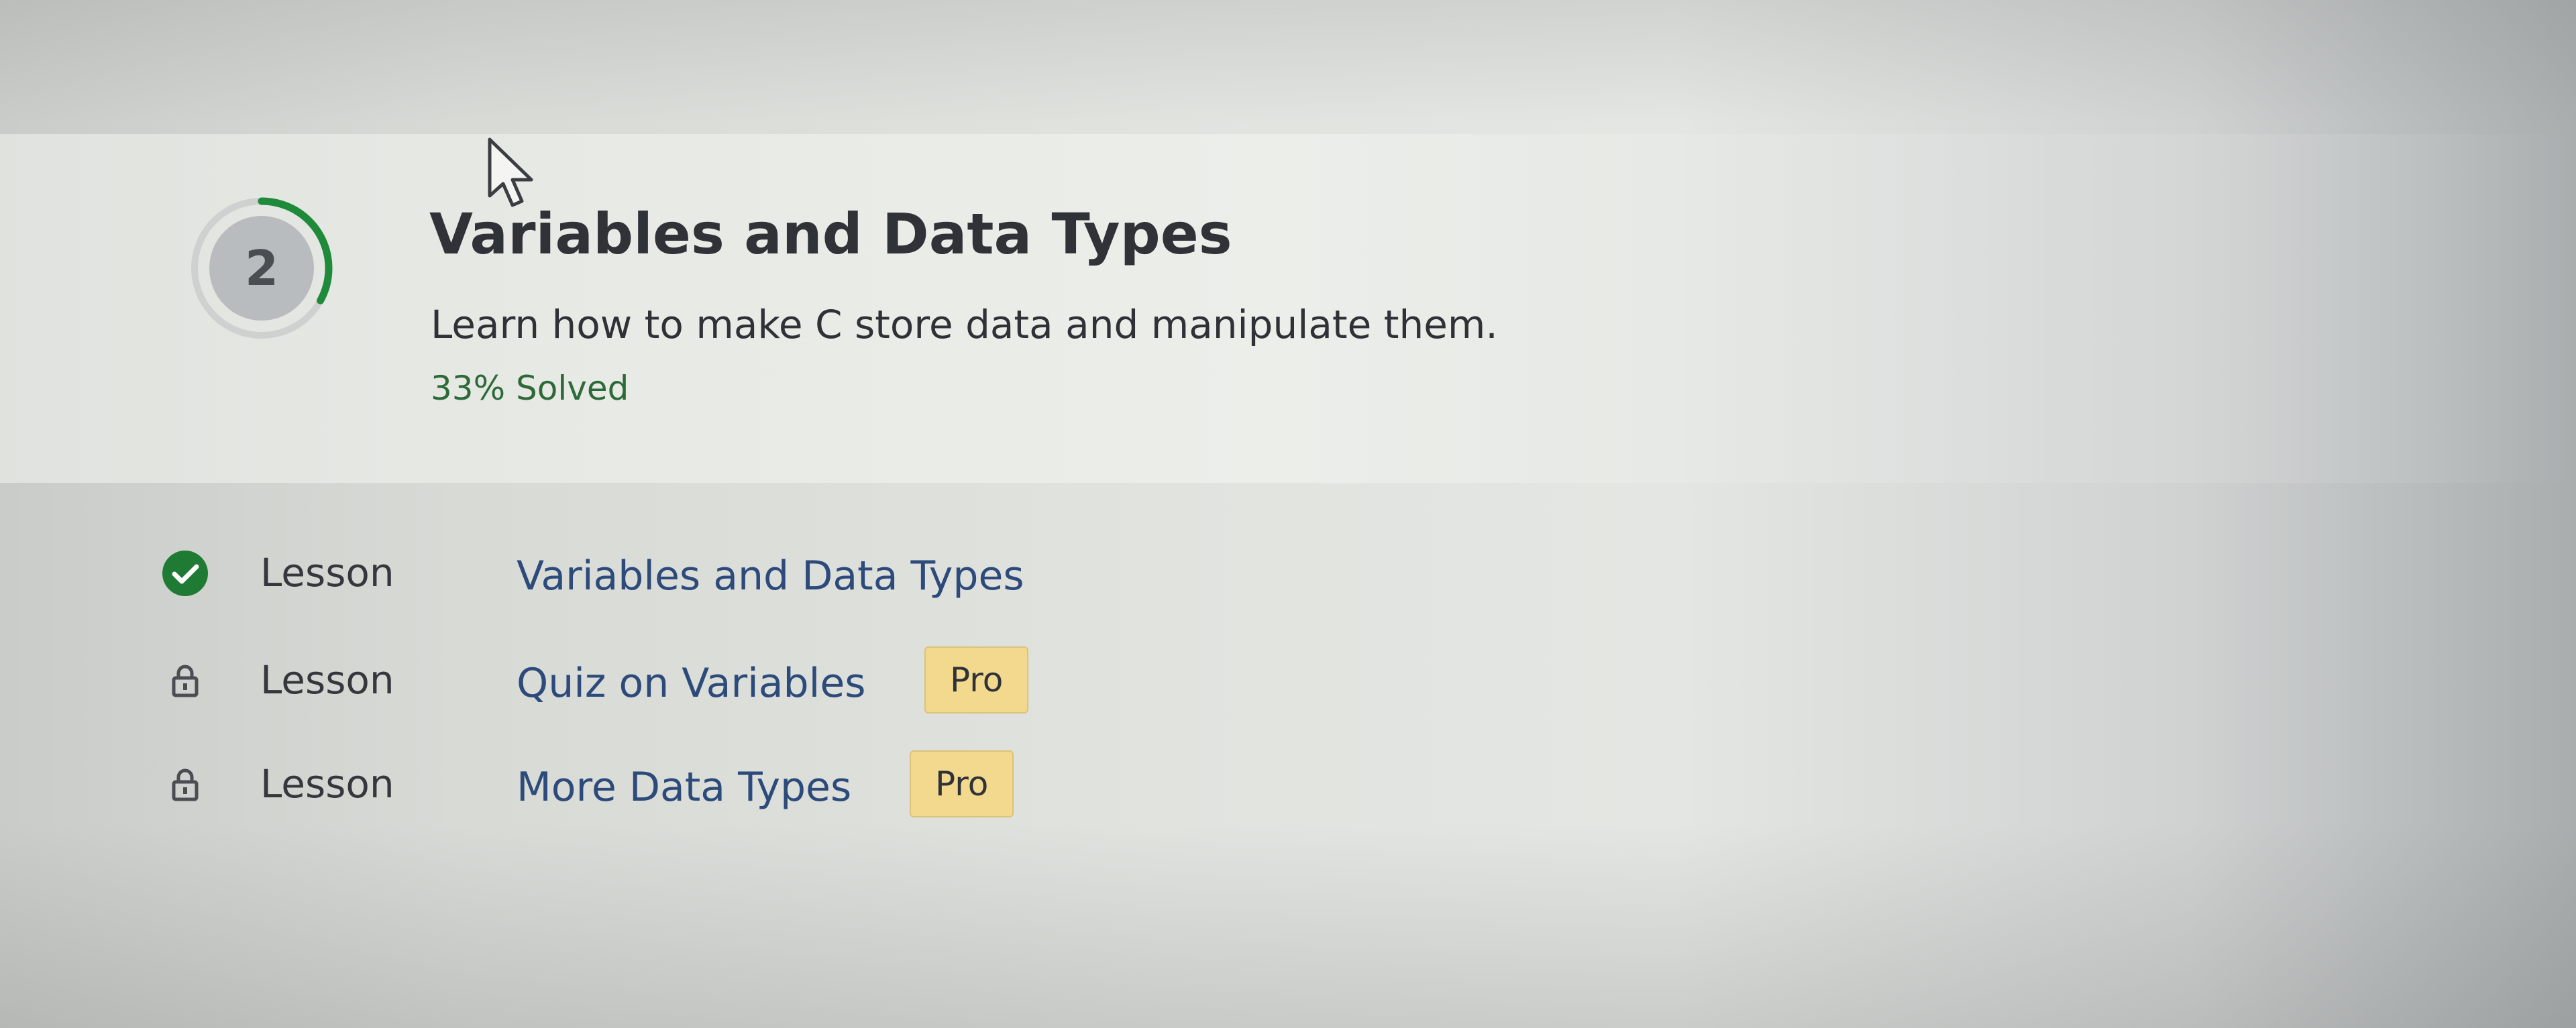  I want to click on check-circle-icon, so click(185, 573).